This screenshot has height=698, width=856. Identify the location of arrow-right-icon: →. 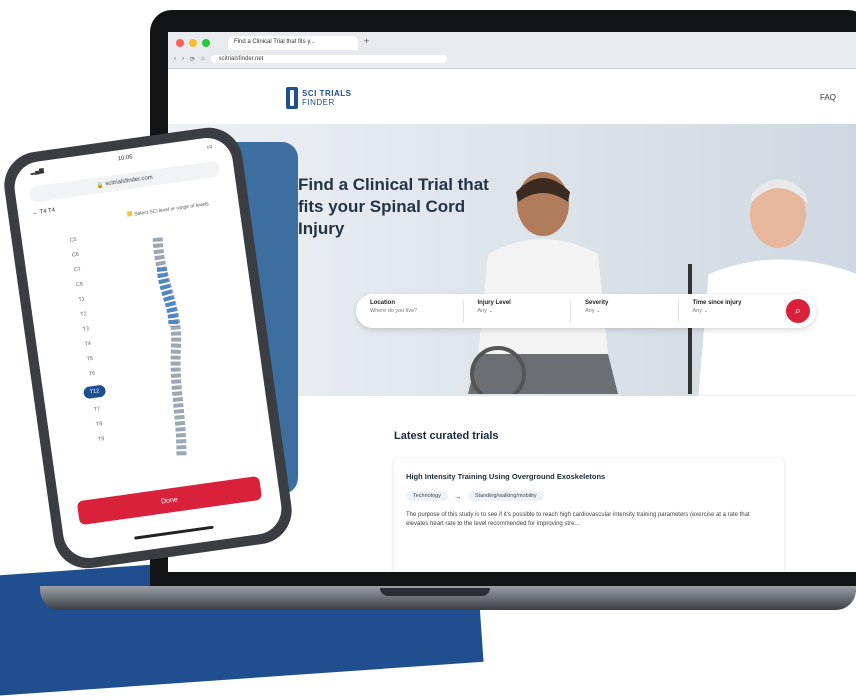
(457, 496).